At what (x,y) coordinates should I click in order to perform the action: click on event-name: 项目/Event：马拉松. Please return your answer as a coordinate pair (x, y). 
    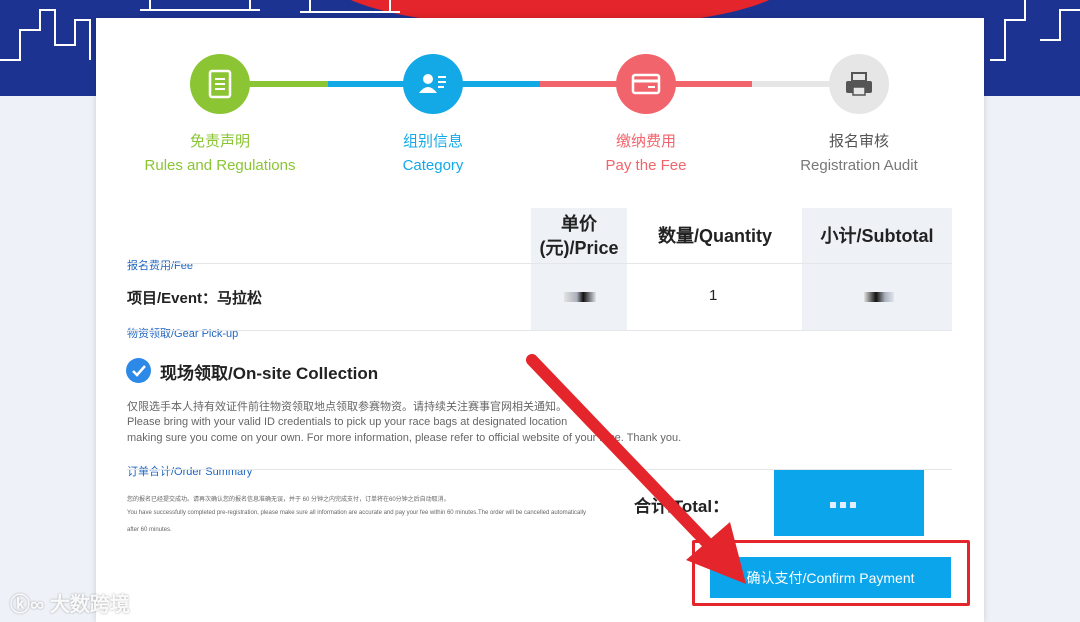
    Looking at the image, I should click on (195, 298).